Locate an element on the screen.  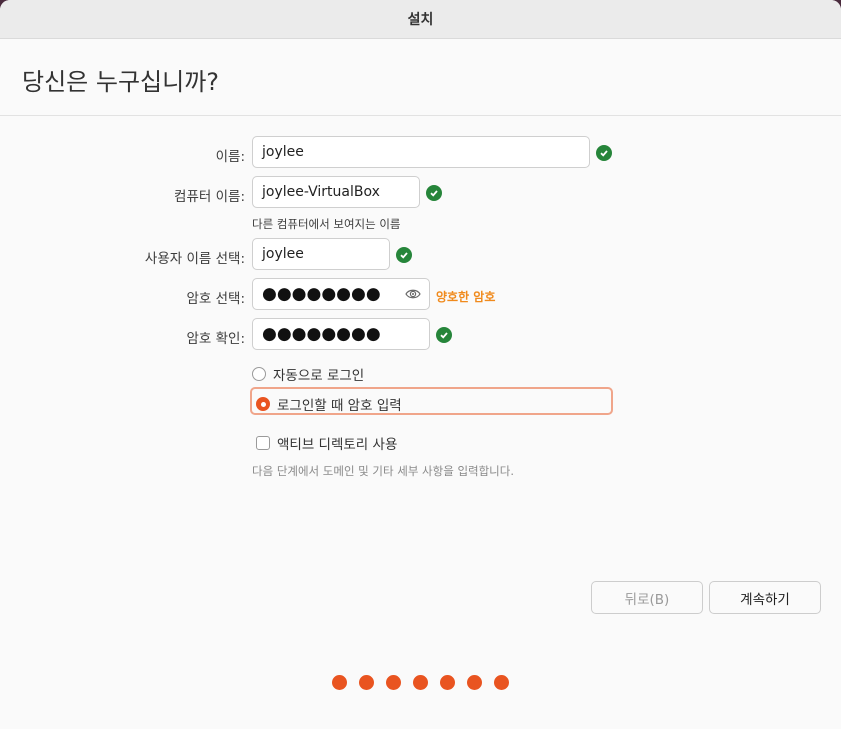
window-title: 설치 is located at coordinates (420, 20).